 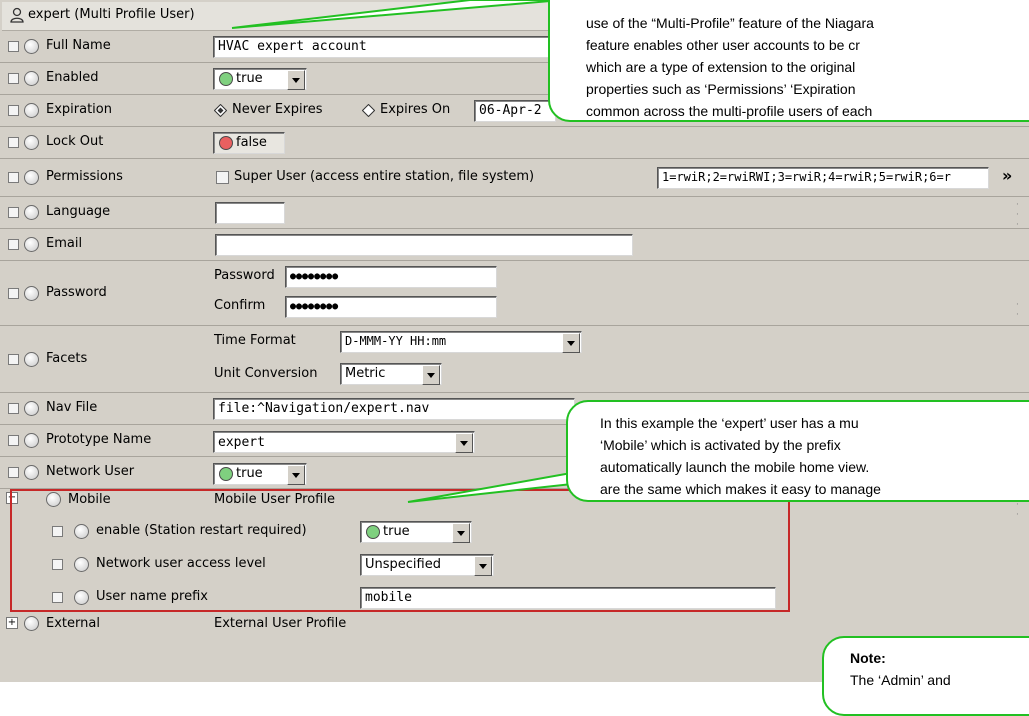 I want to click on note-callout: Note: The ‘Admin’ and, so click(x=925, y=676).